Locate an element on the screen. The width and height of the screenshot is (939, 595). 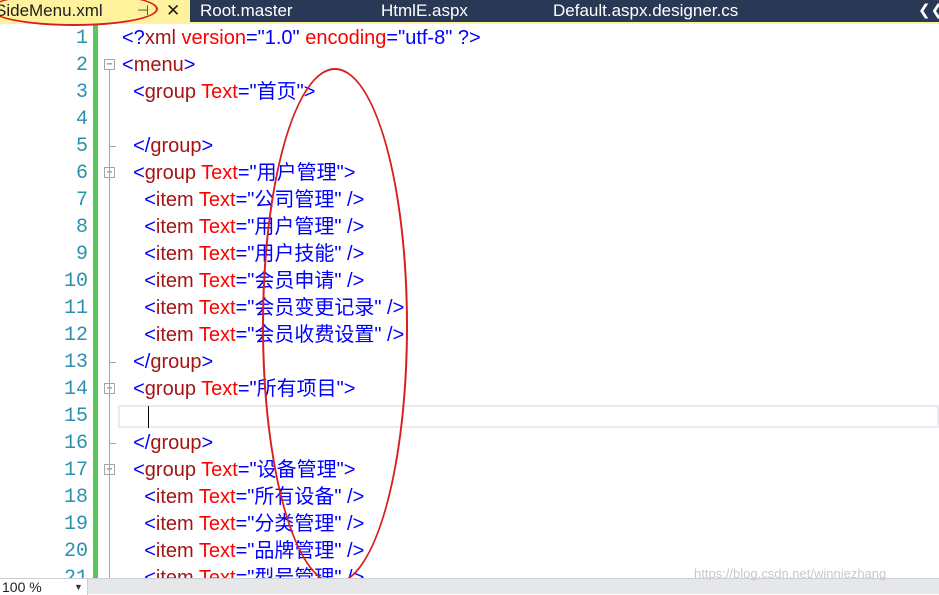
tab-root-master: Root.master is located at coordinates (246, 11).